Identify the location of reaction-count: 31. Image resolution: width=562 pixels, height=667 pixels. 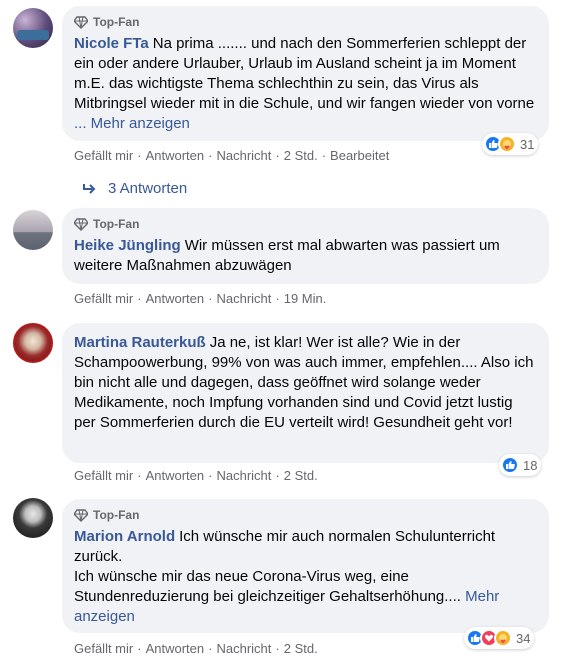
(527, 144).